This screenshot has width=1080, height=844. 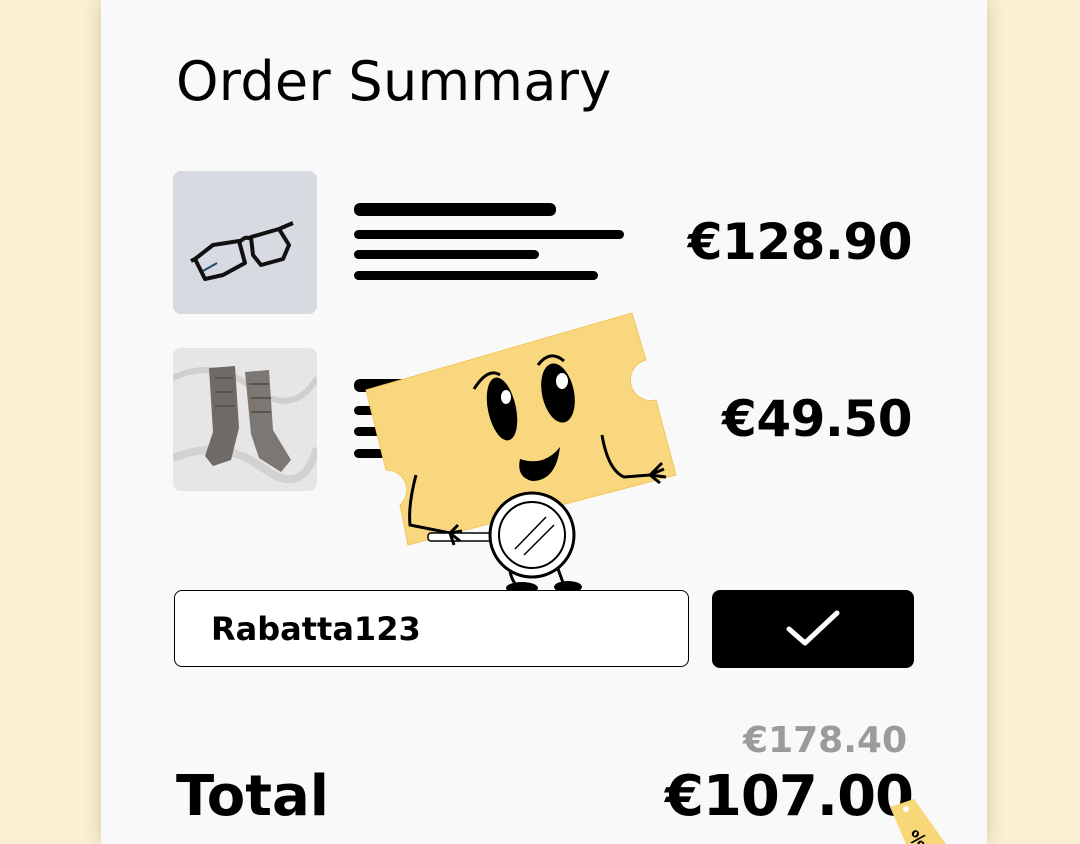 What do you see at coordinates (521, 453) in the screenshot?
I see `coupon-ticket-mascot` at bounding box center [521, 453].